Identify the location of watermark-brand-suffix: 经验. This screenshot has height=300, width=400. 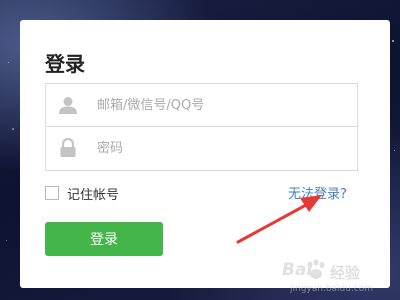
(345, 273).